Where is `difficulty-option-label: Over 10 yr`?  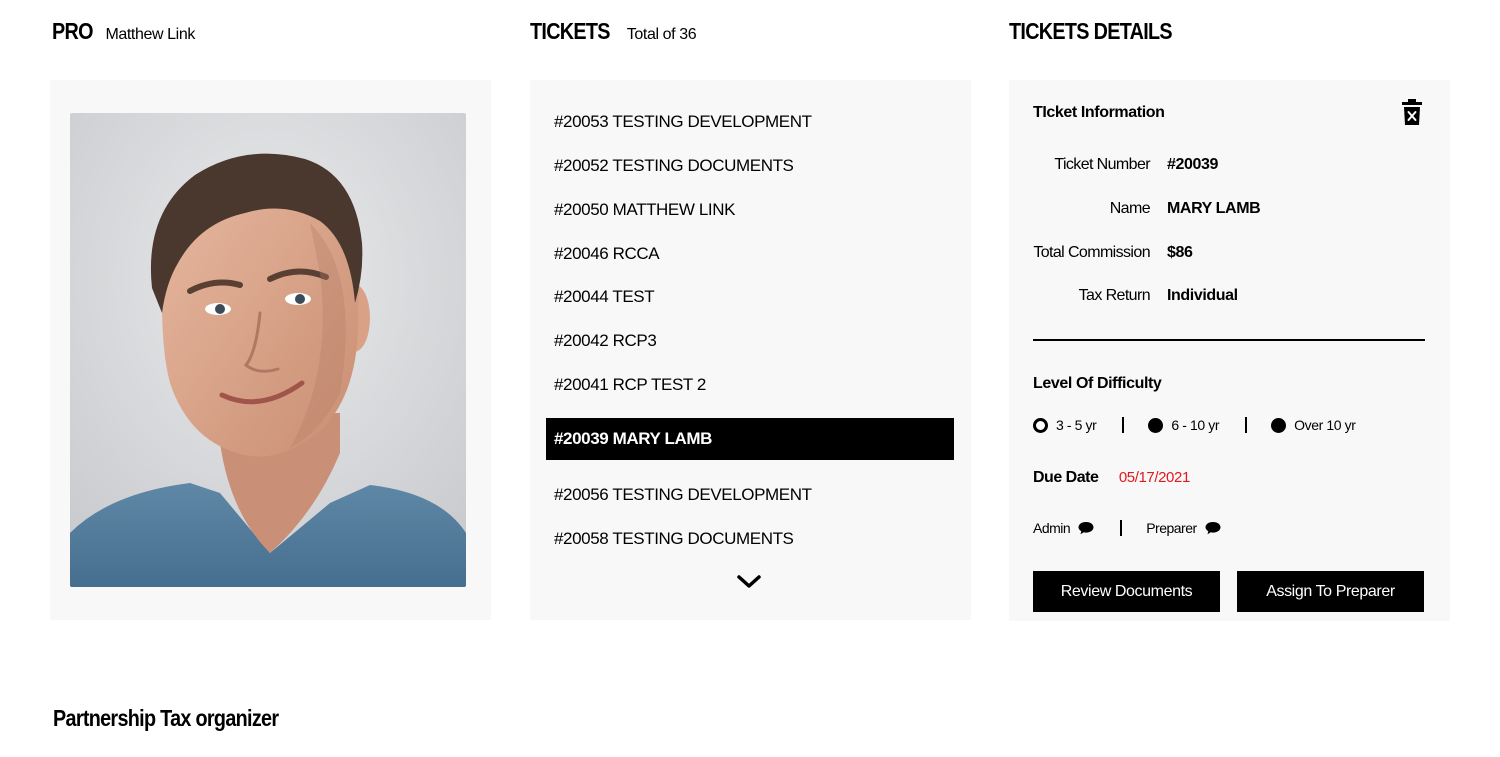 difficulty-option-label: Over 10 yr is located at coordinates (1325, 425).